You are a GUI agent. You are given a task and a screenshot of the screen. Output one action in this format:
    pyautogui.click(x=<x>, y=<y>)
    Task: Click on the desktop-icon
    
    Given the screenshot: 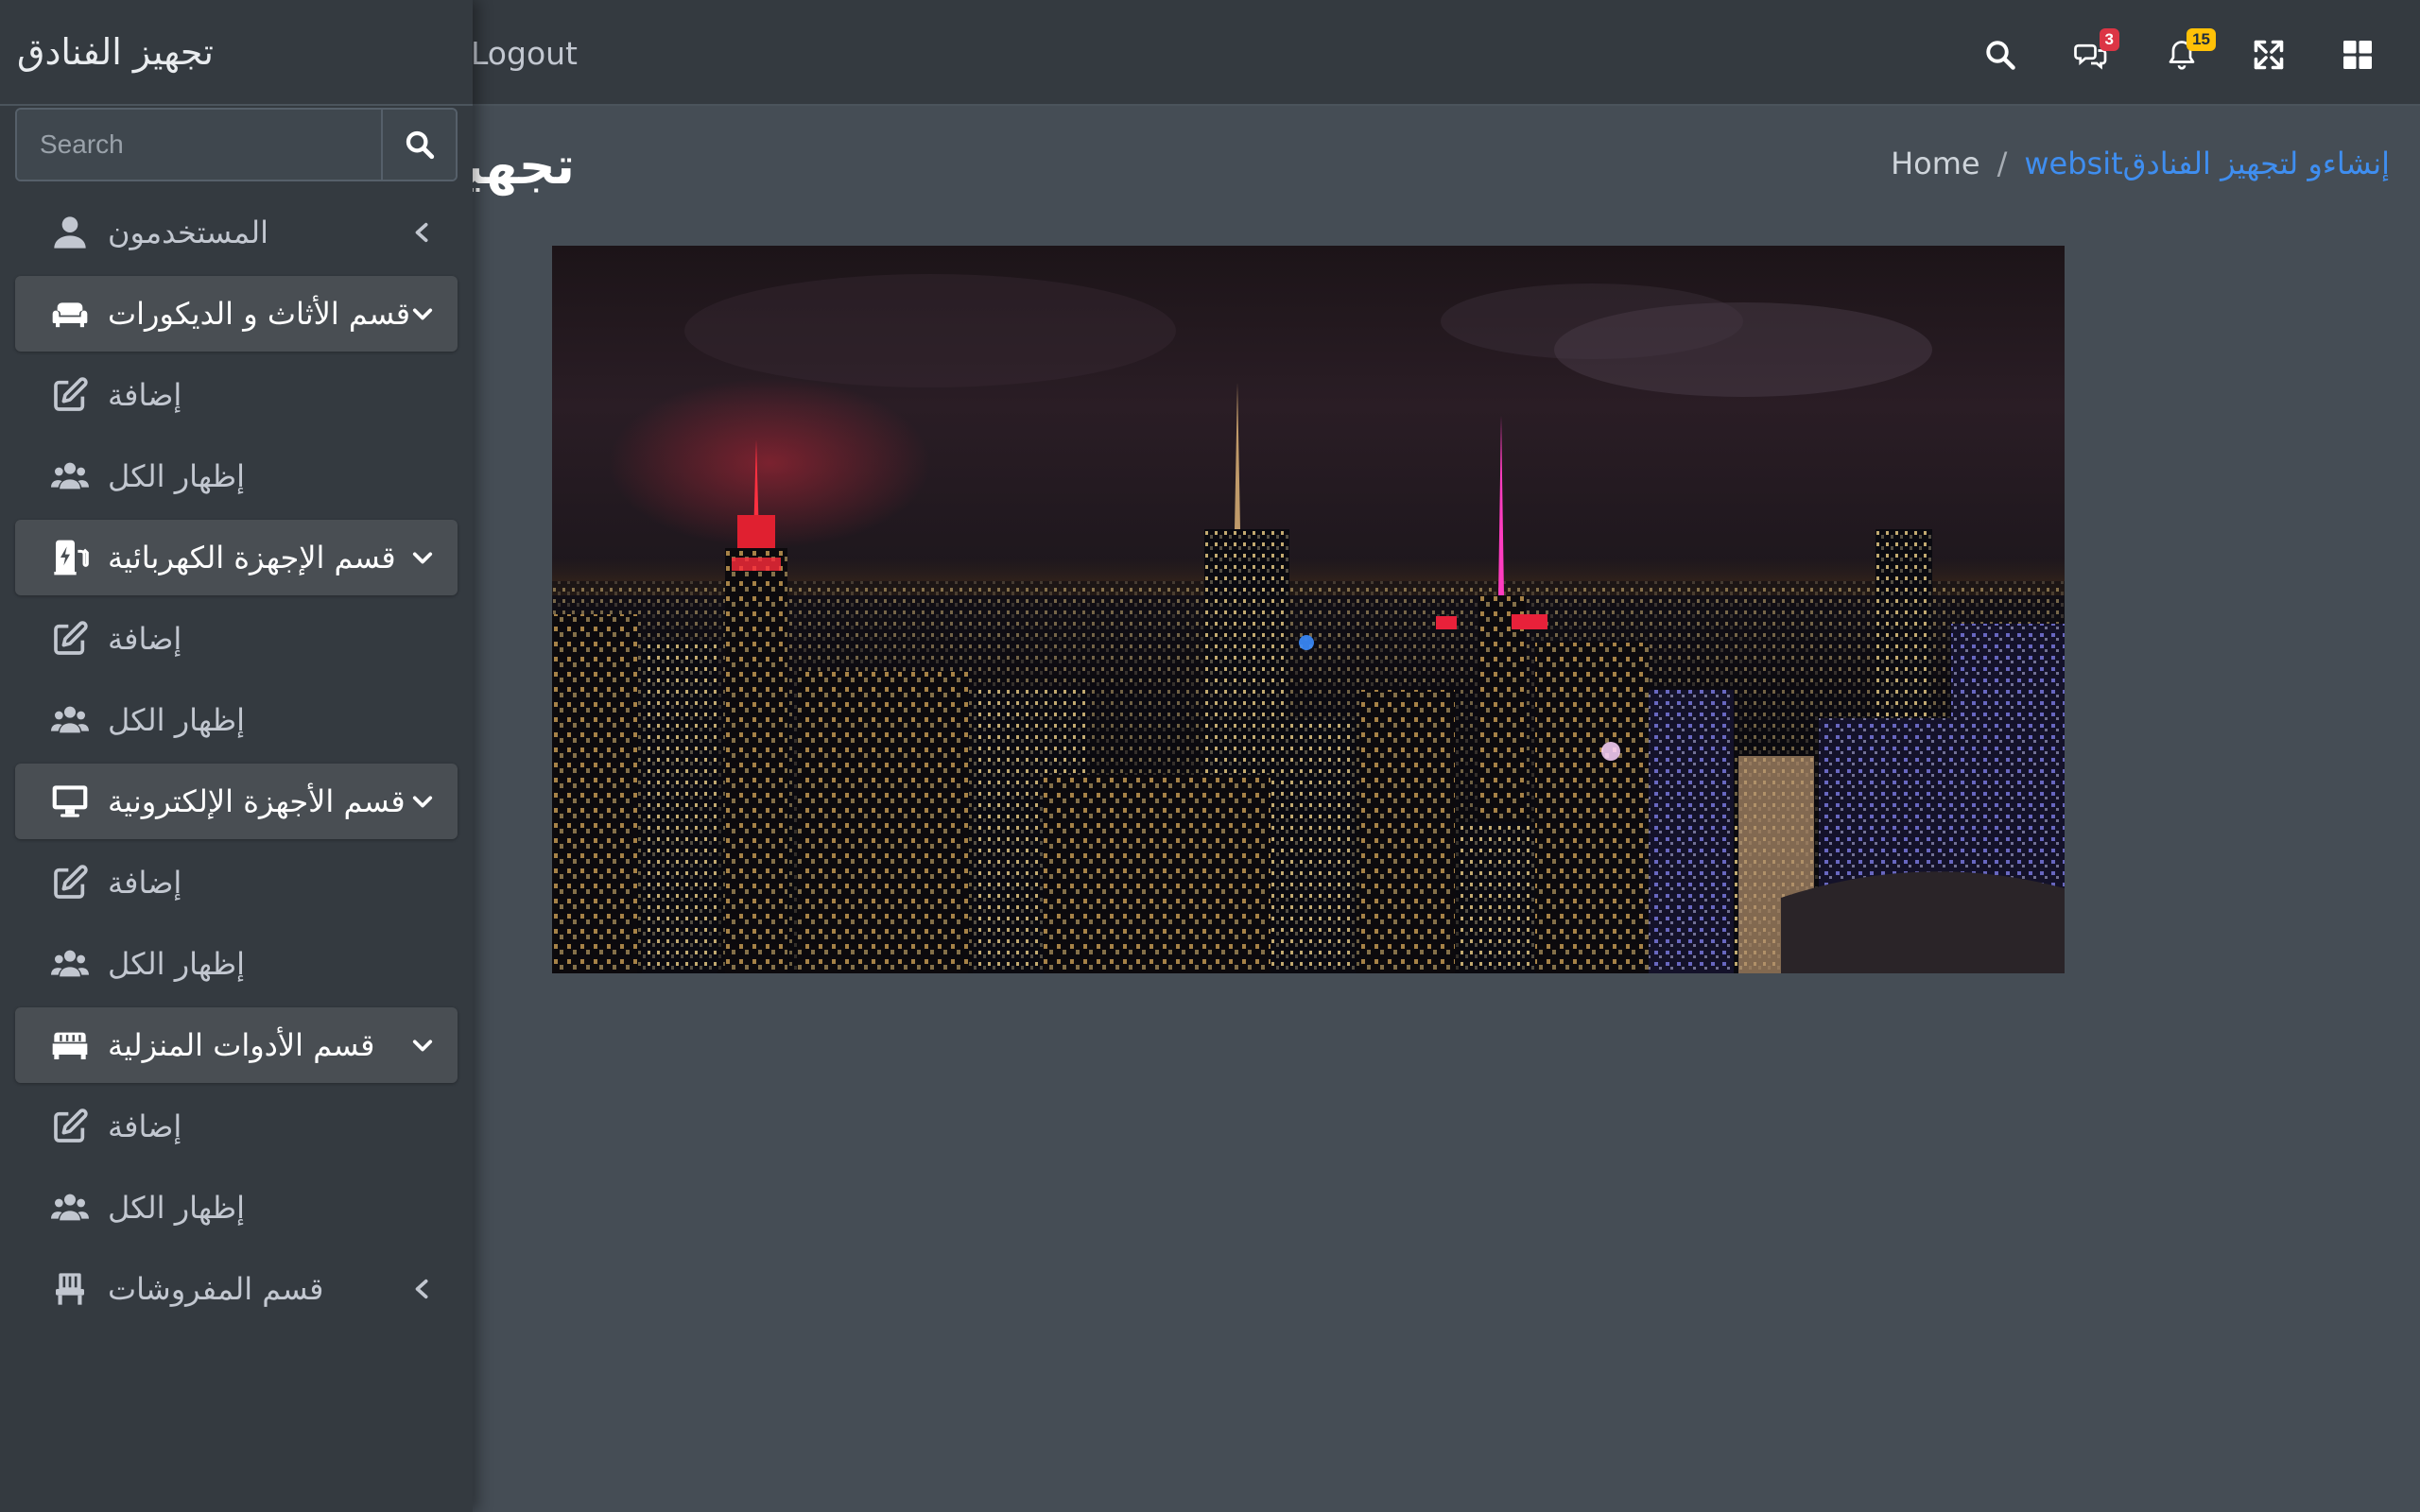 What is the action you would take?
    pyautogui.click(x=70, y=801)
    